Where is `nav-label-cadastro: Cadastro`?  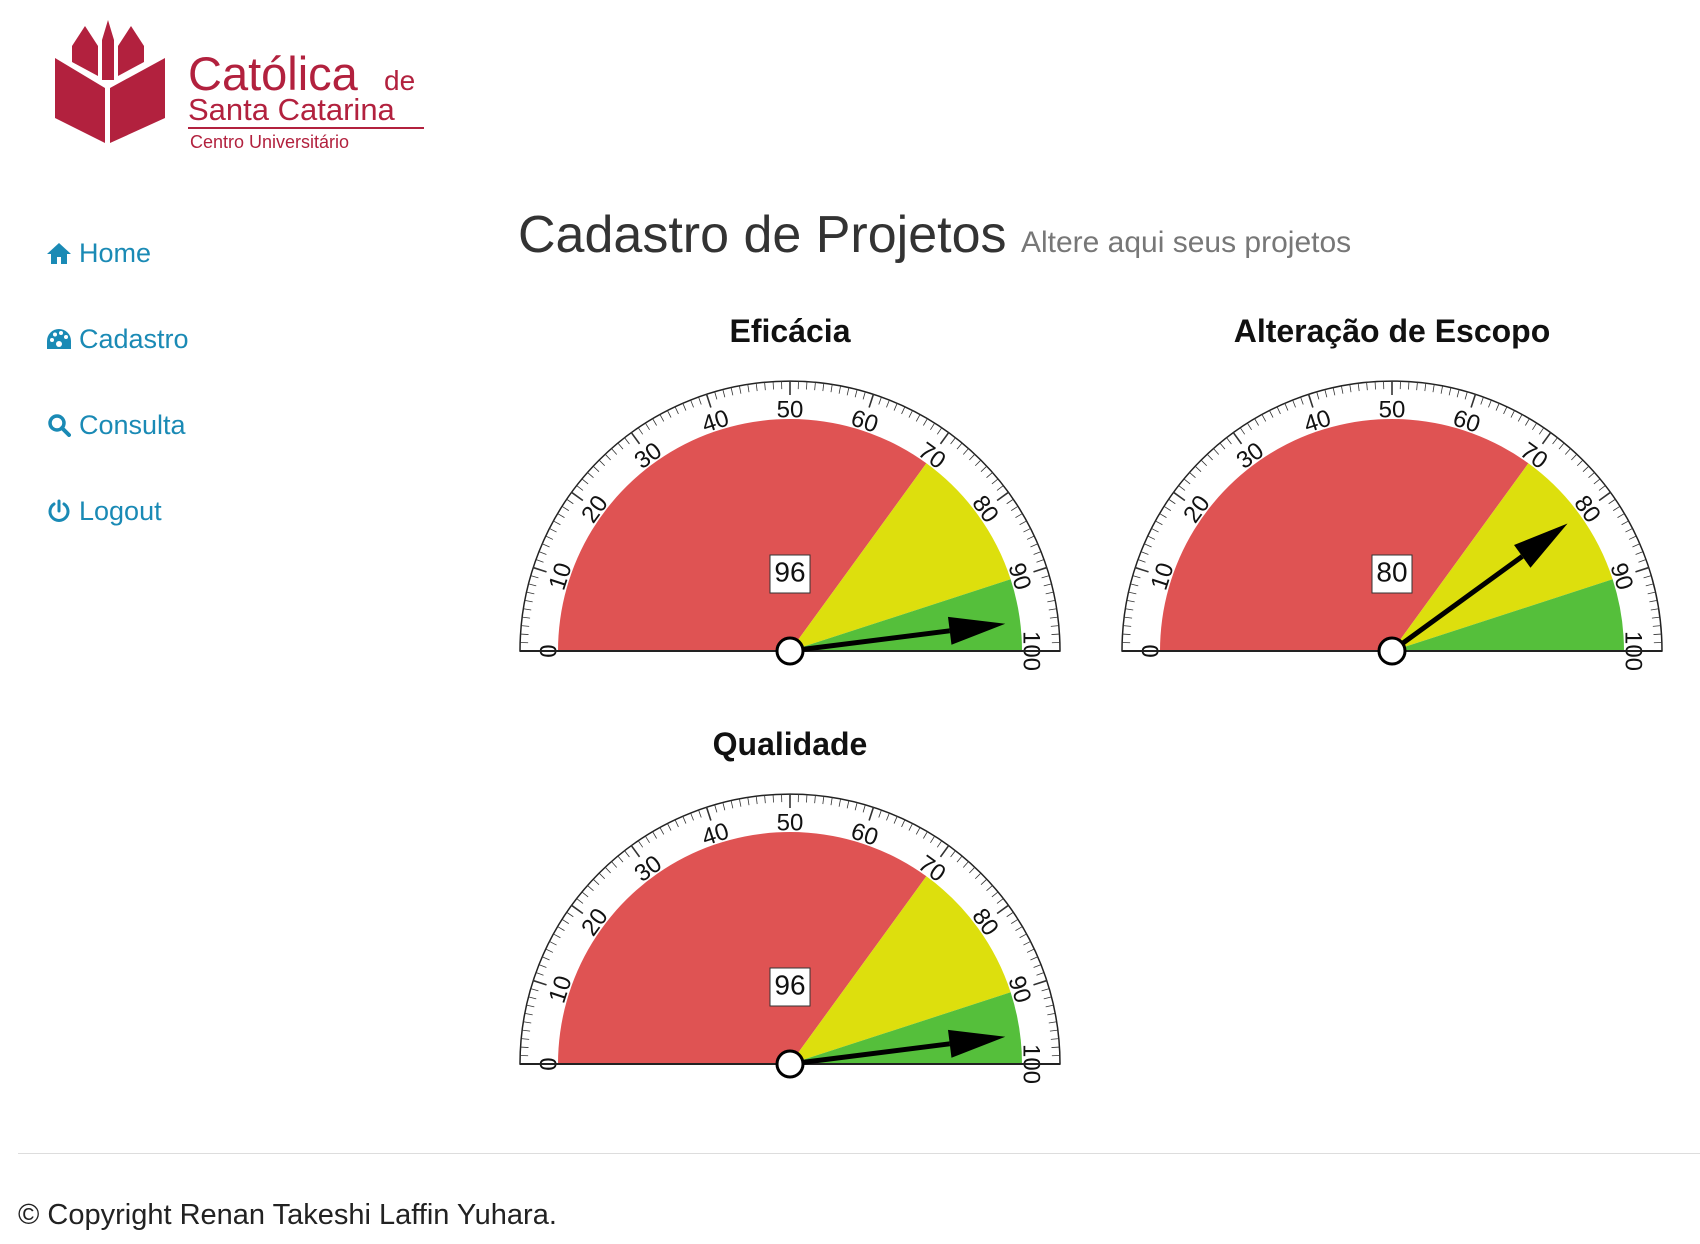
nav-label-cadastro: Cadastro is located at coordinates (134, 338).